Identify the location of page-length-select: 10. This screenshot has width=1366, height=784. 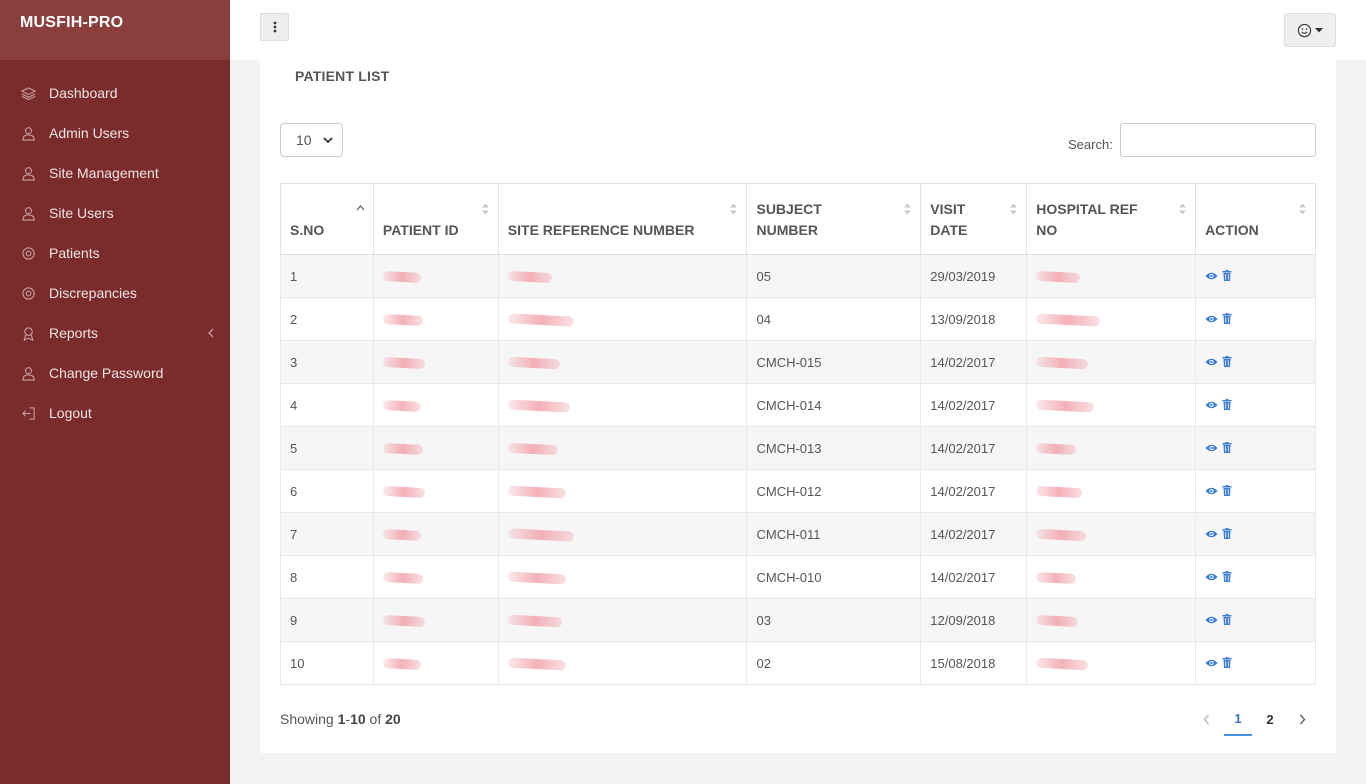
(311, 140).